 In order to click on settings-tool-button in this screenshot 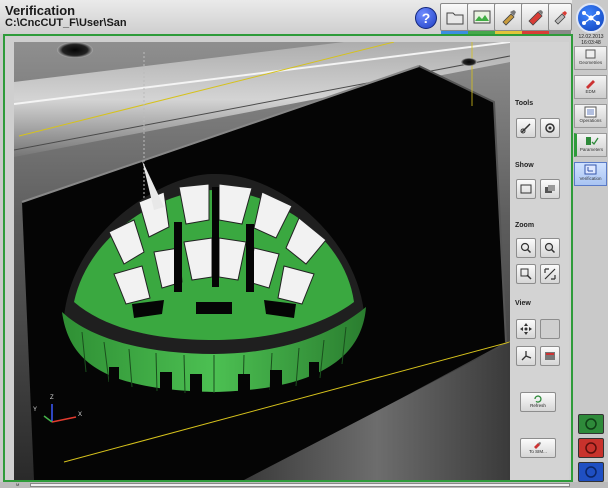, I will do `click(550, 128)`.